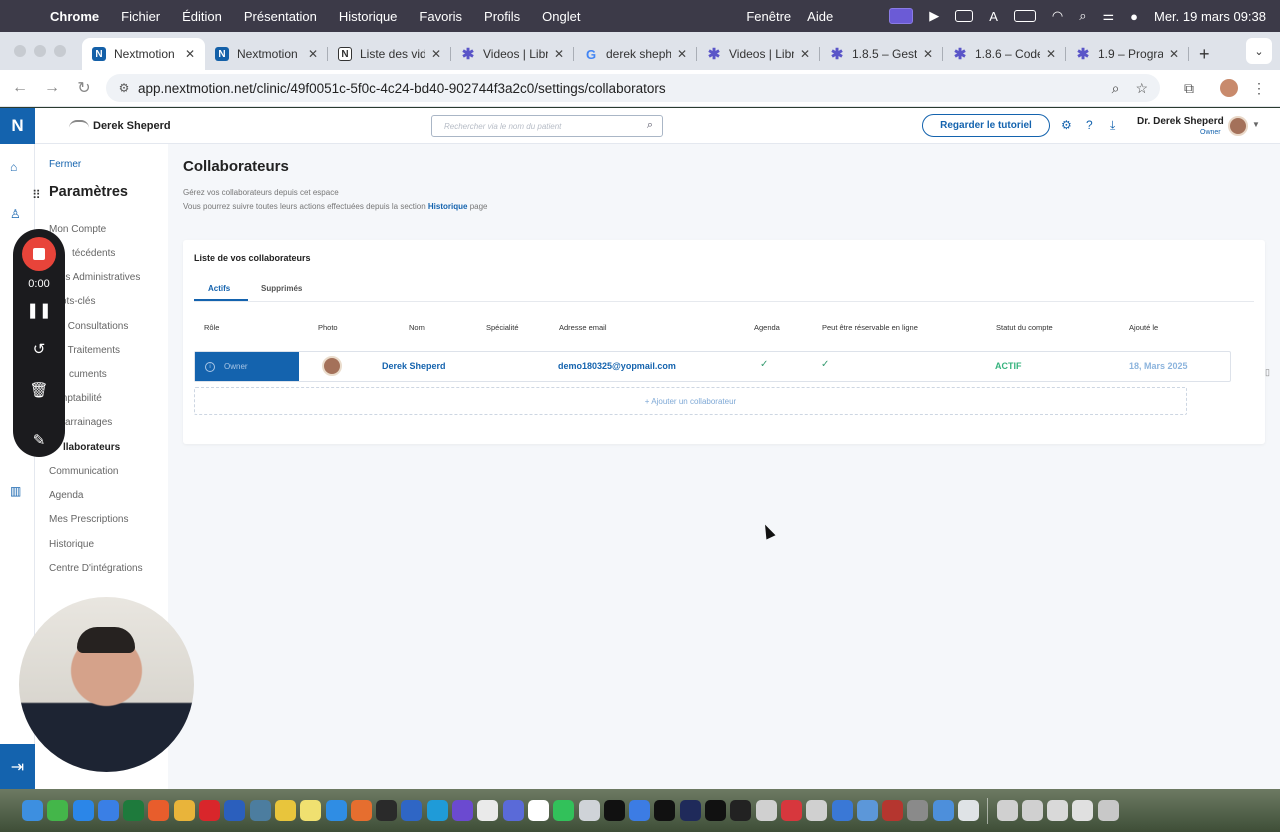 Image resolution: width=1280 pixels, height=832 pixels. I want to click on restart-icon: ↺, so click(39, 349).